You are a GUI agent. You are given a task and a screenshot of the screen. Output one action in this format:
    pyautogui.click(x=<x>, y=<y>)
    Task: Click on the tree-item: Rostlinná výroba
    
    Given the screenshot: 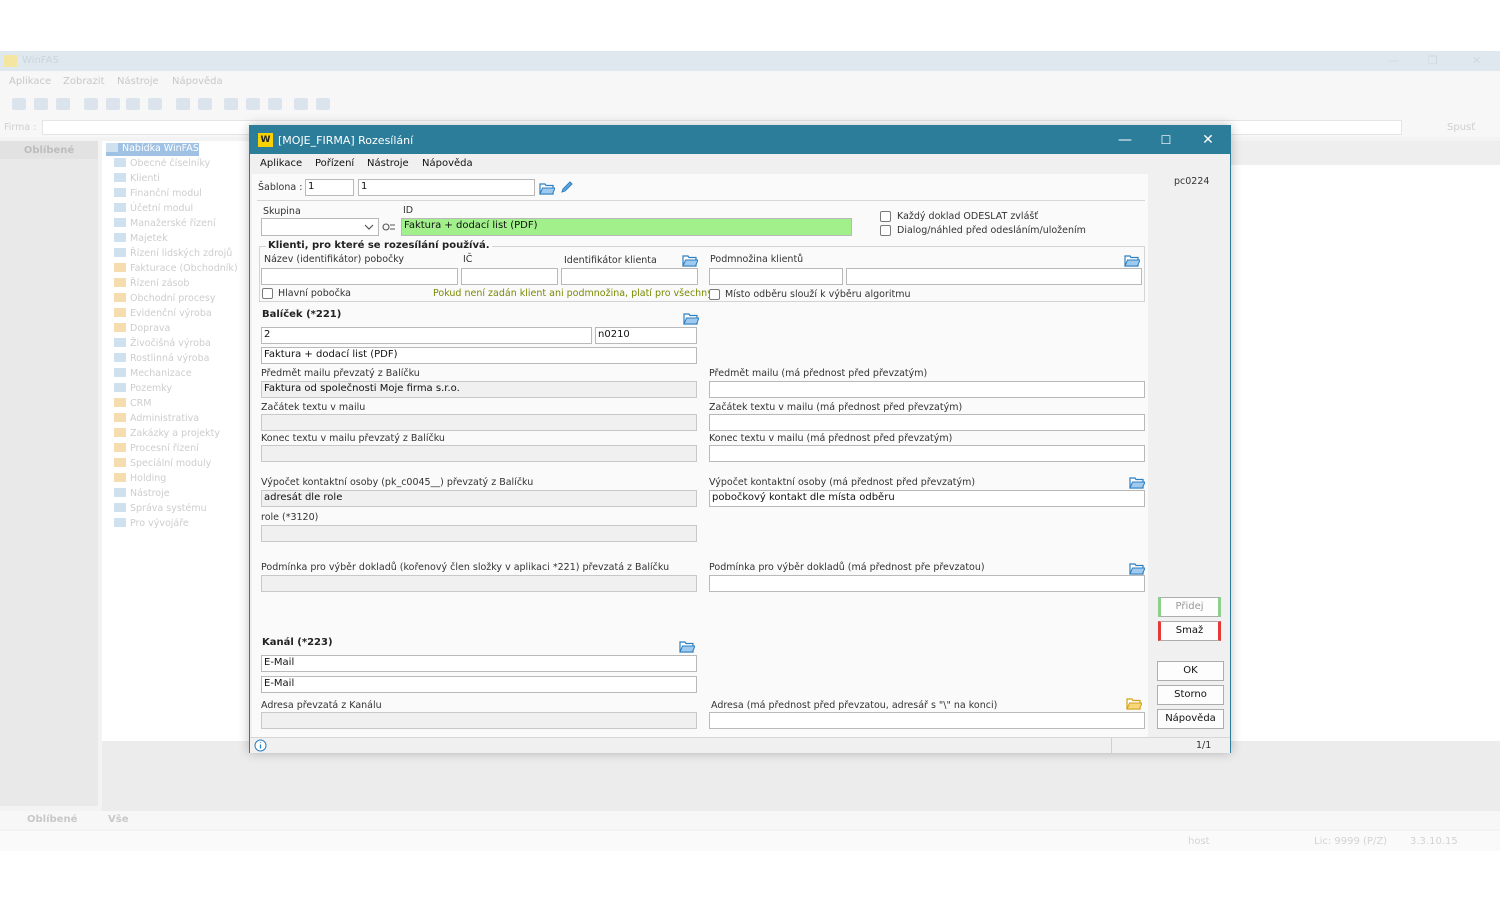 What is the action you would take?
    pyautogui.click(x=161, y=359)
    